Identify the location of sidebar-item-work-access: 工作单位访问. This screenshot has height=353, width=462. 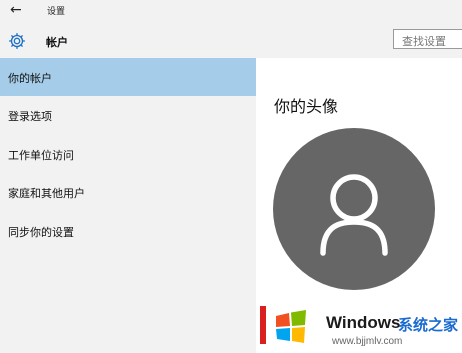
(128, 154).